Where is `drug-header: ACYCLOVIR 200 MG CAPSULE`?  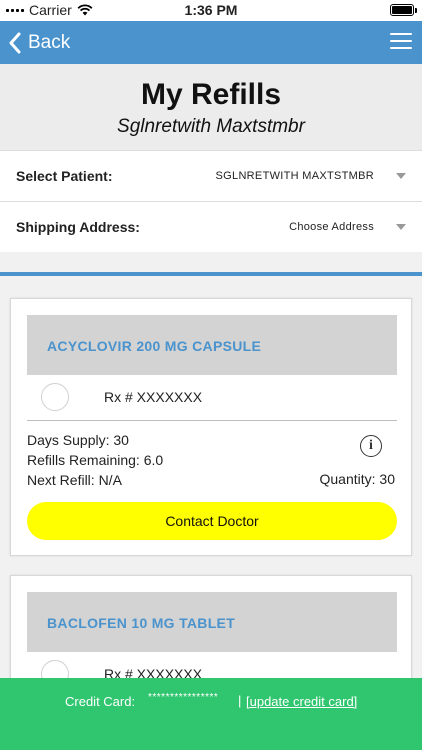
drug-header: ACYCLOVIR 200 MG CAPSULE is located at coordinates (212, 345).